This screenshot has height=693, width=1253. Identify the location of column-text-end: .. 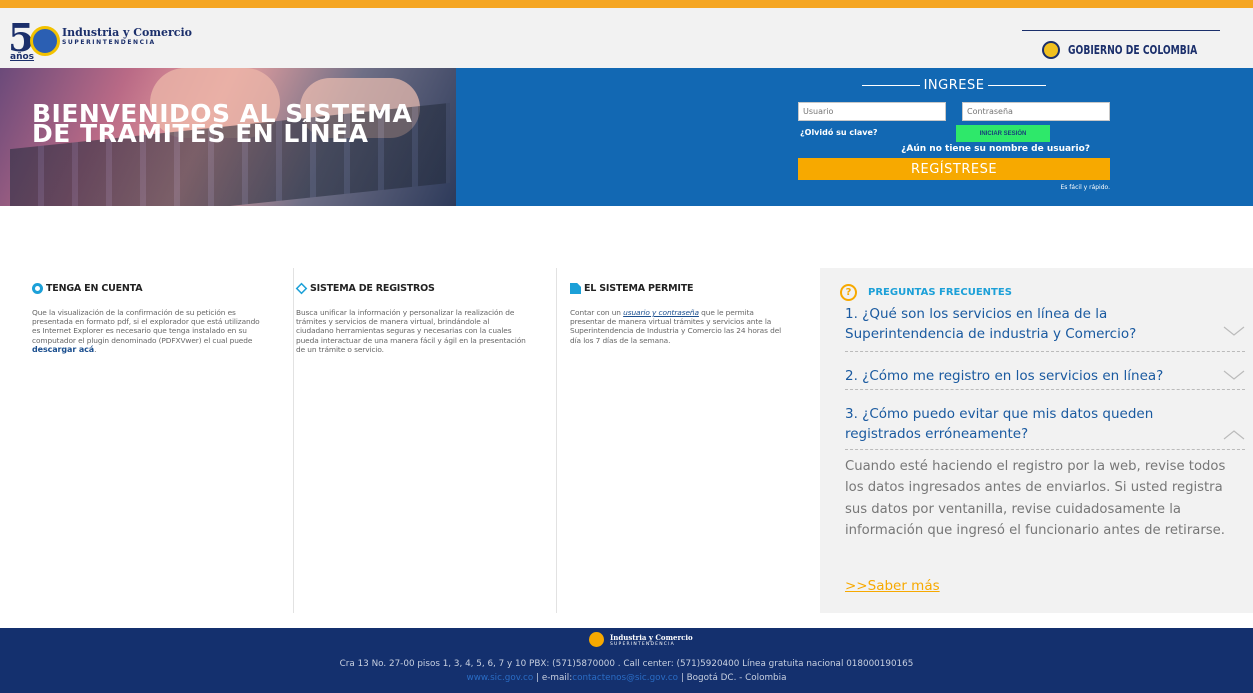
(95, 349).